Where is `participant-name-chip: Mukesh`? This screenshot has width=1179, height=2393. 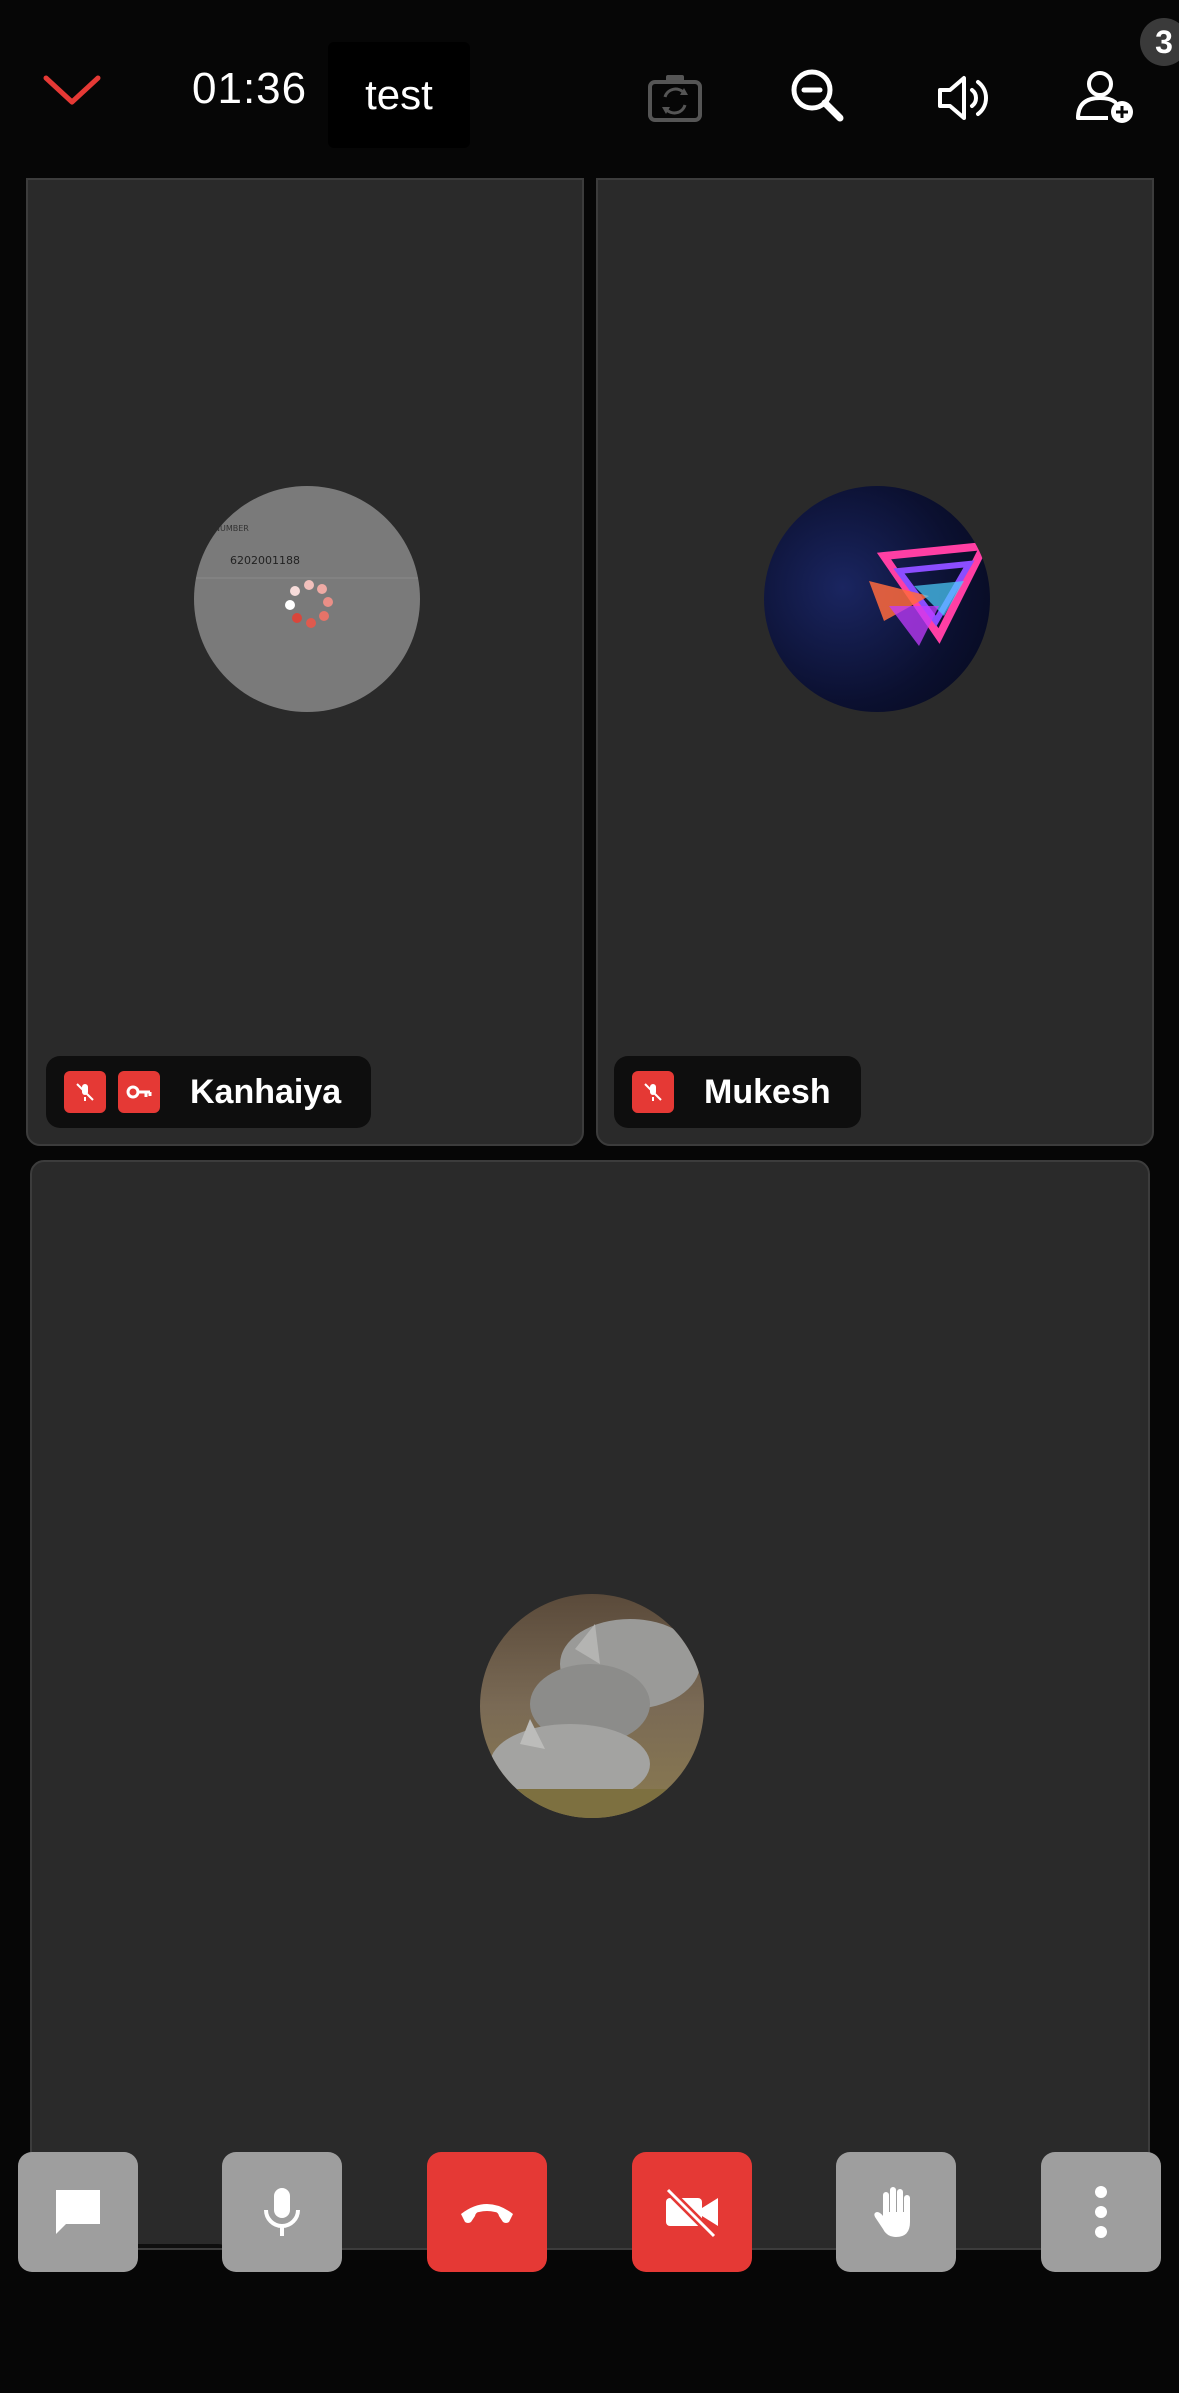 participant-name-chip: Mukesh is located at coordinates (737, 1092).